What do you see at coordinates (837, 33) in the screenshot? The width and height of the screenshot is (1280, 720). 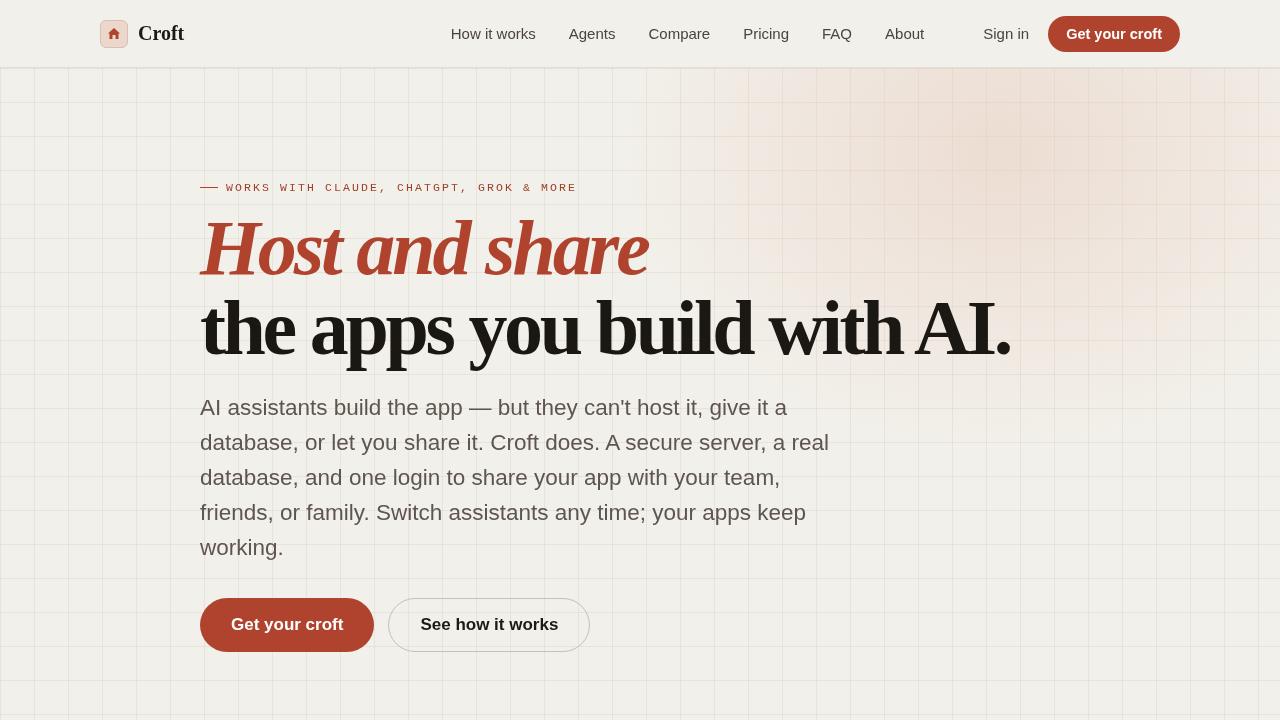 I see `nav-link: FAQ` at bounding box center [837, 33].